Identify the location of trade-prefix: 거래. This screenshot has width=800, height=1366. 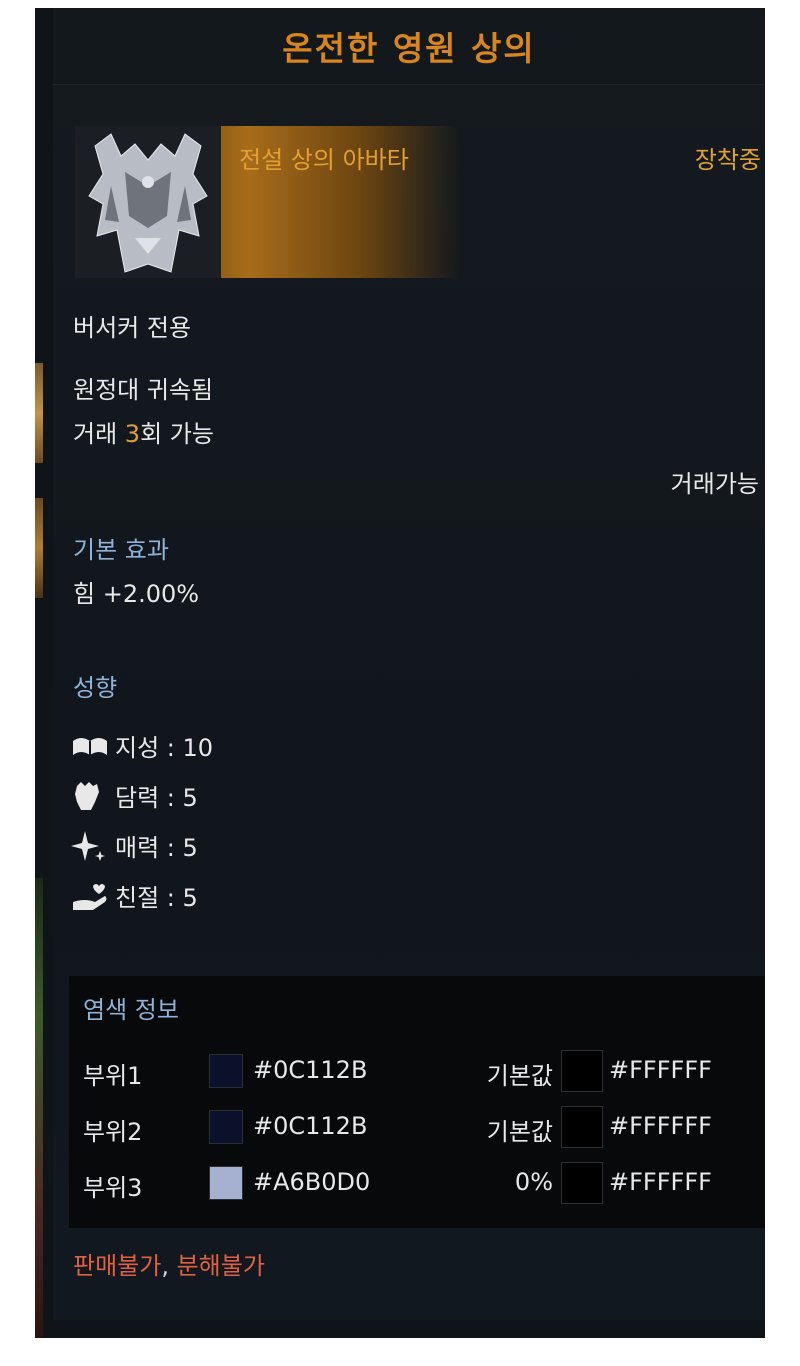
(99, 434).